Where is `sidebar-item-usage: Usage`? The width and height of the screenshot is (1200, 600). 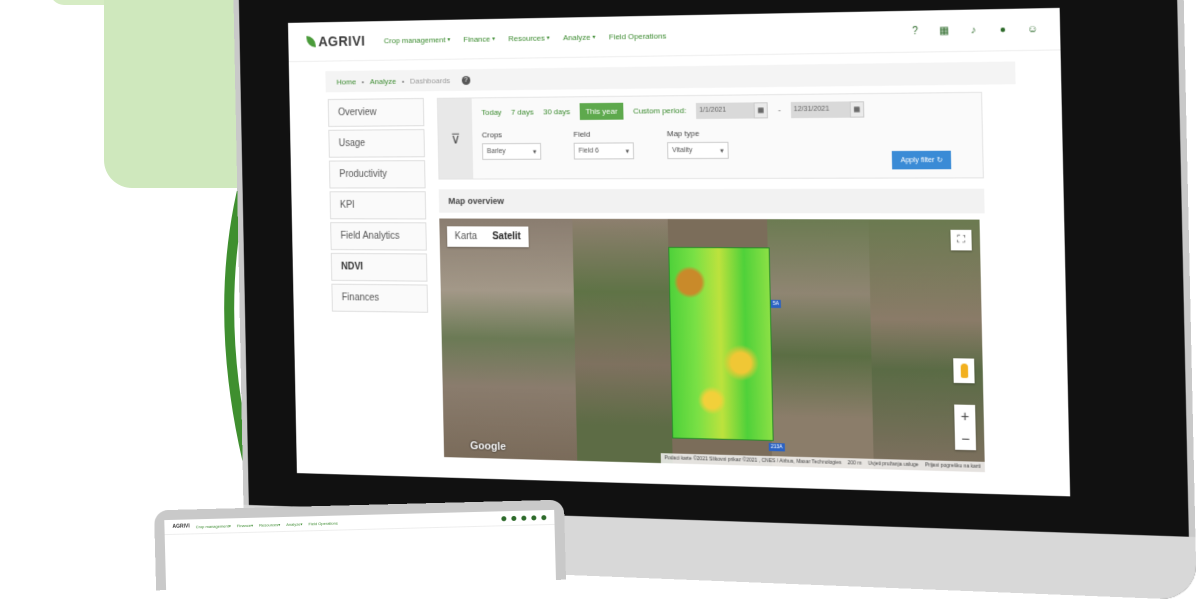
sidebar-item-usage: Usage is located at coordinates (376, 143).